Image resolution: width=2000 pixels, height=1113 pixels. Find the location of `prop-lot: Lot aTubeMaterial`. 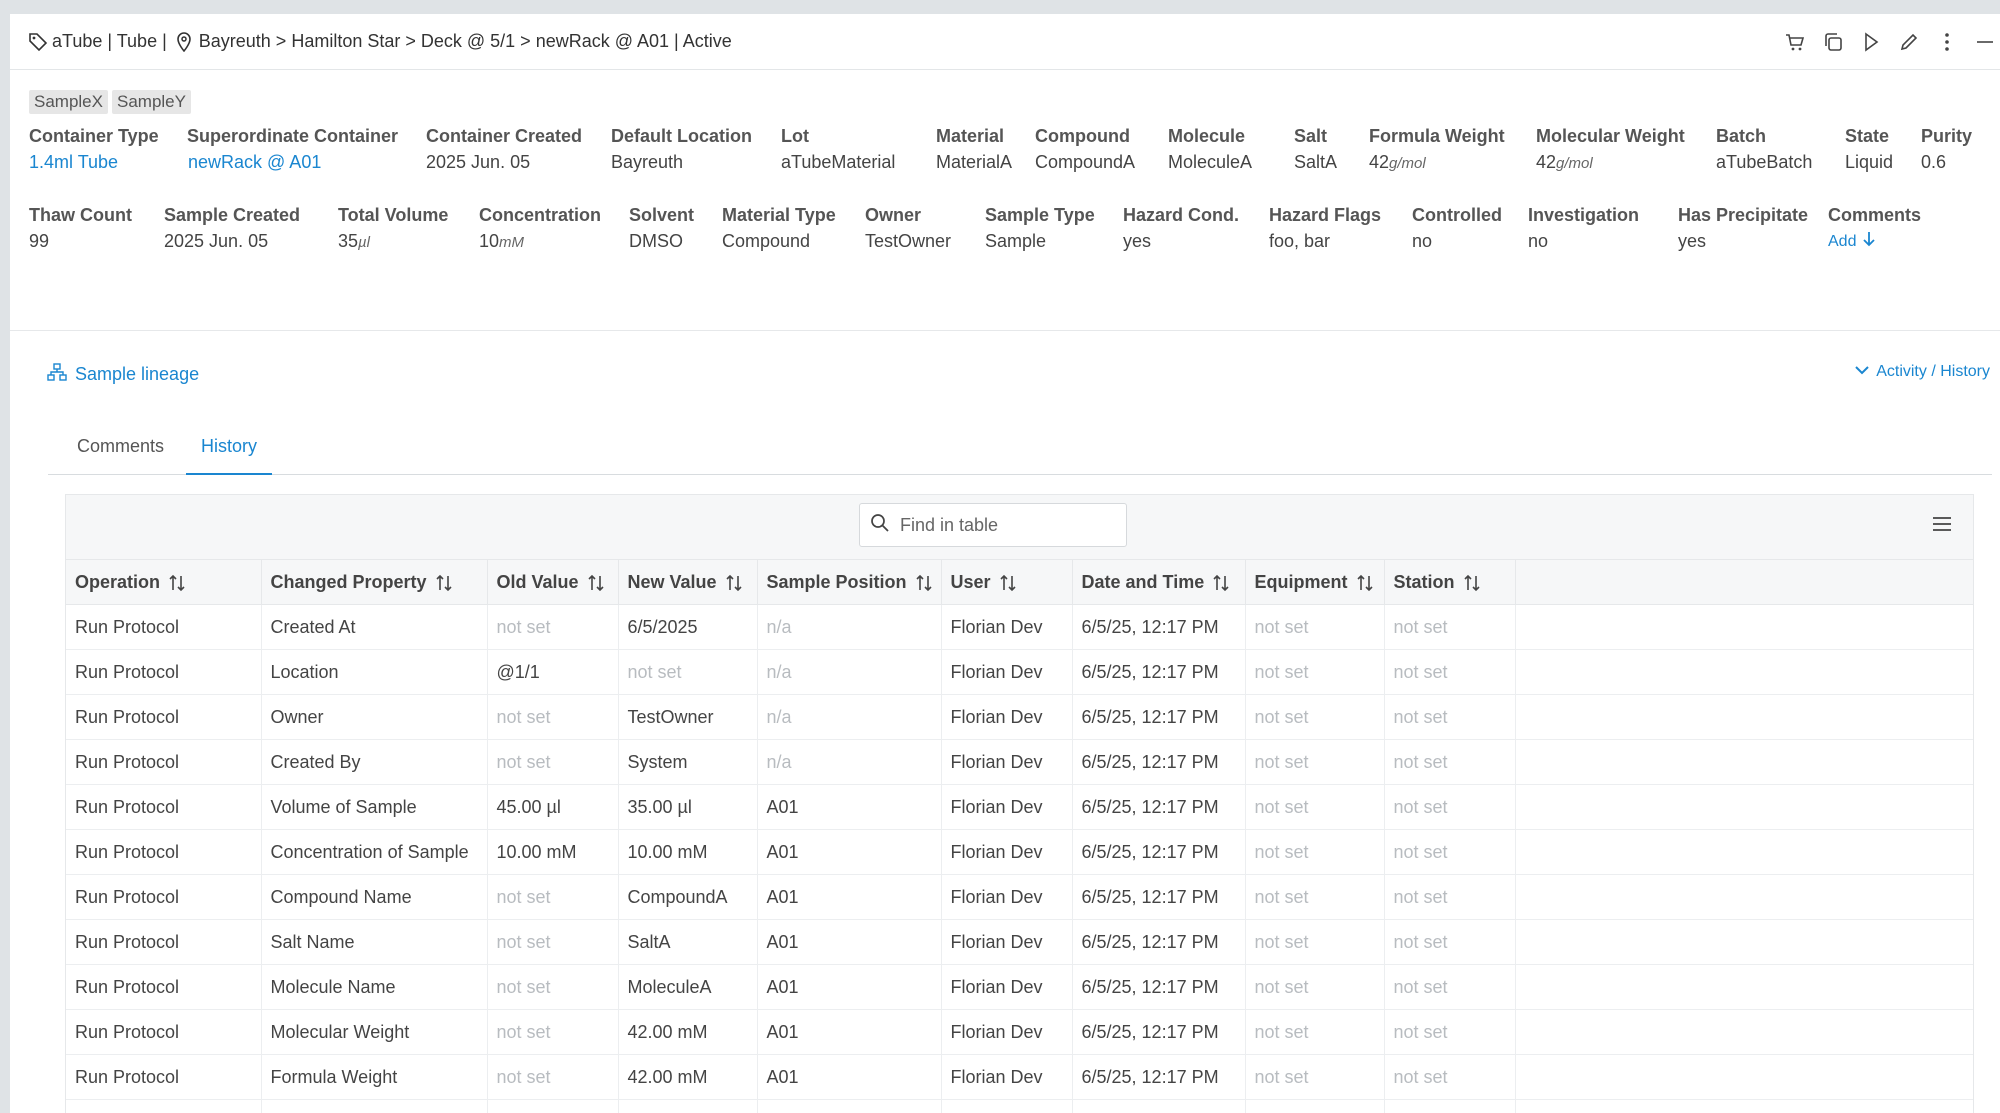

prop-lot: Lot aTubeMaterial is located at coordinates (838, 149).